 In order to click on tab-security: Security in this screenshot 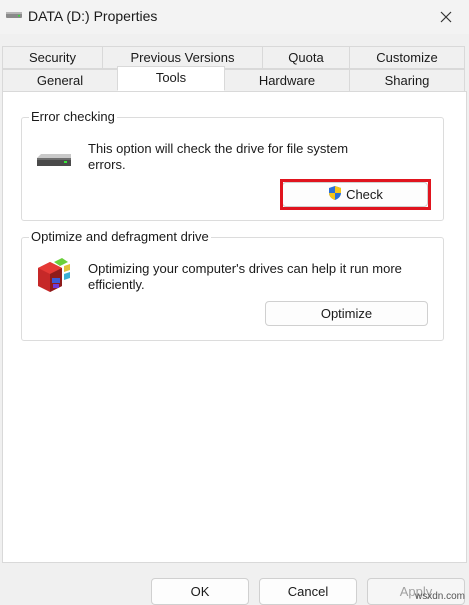, I will do `click(52, 57)`.